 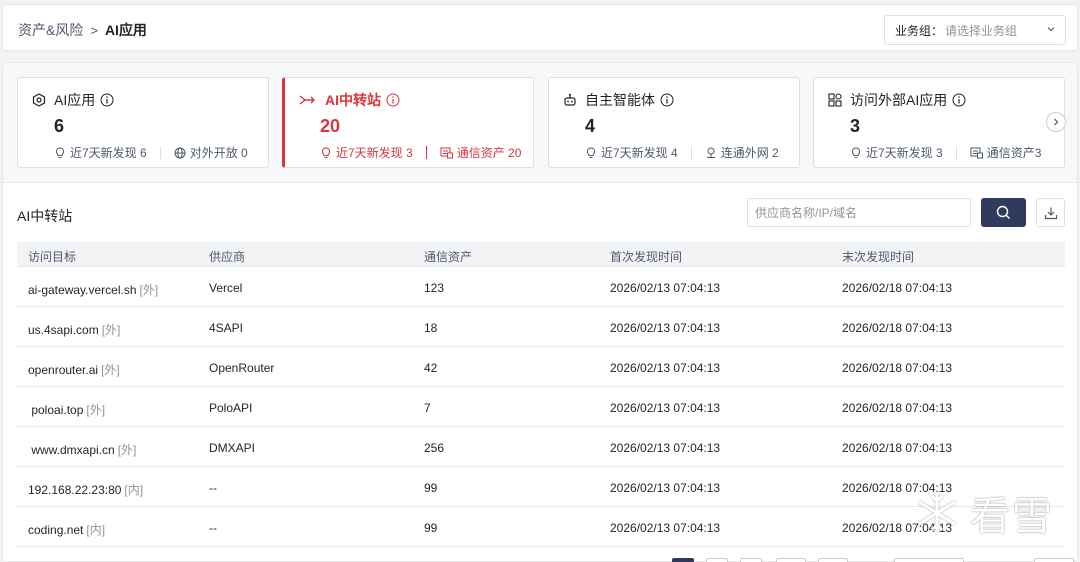 What do you see at coordinates (835, 100) in the screenshot?
I see `apps-grid-icon` at bounding box center [835, 100].